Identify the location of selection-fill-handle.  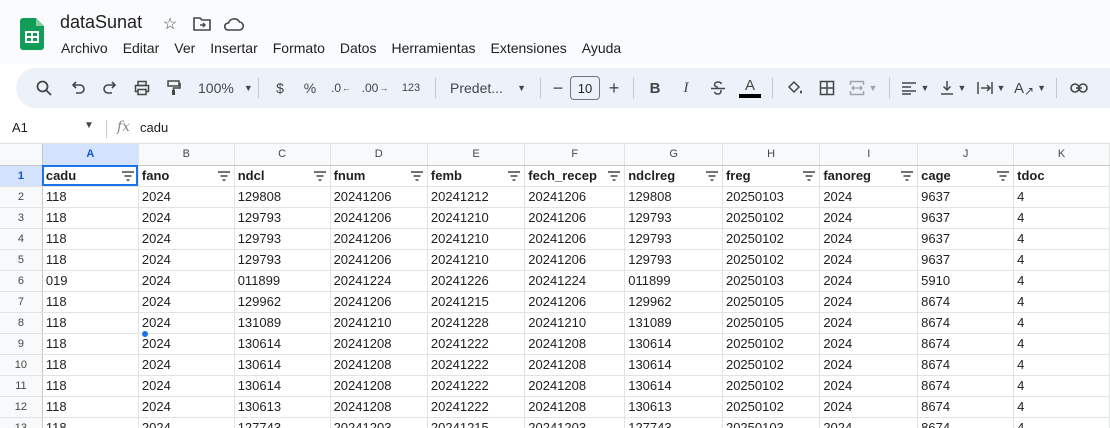
(145, 334).